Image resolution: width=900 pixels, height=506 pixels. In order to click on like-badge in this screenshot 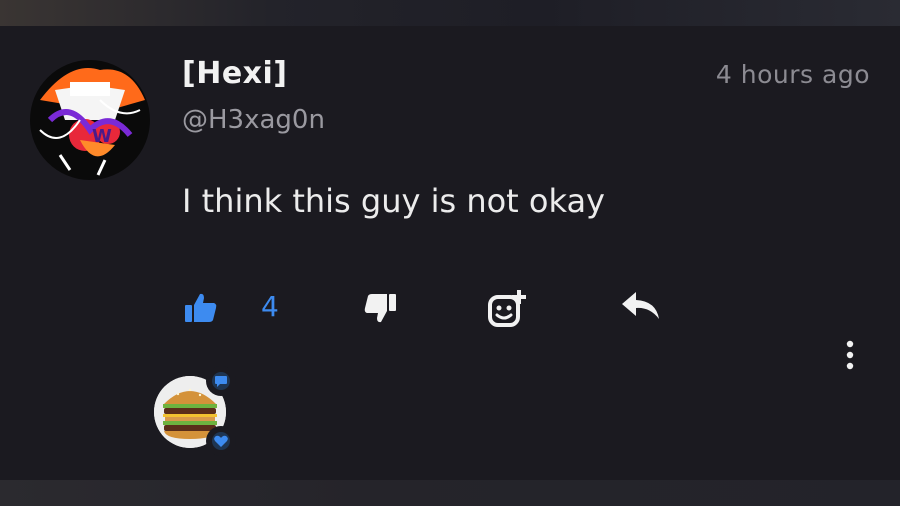, I will do `click(221, 441)`.